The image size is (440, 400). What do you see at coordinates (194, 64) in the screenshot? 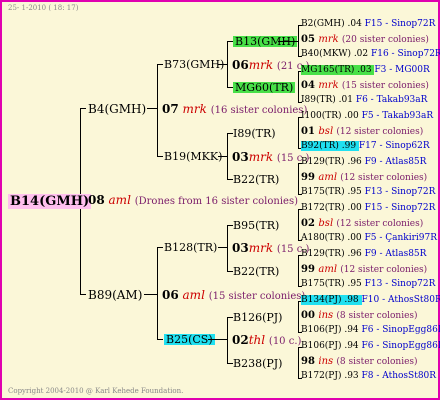
I see `queen-b73: B73(GMH)` at bounding box center [194, 64].